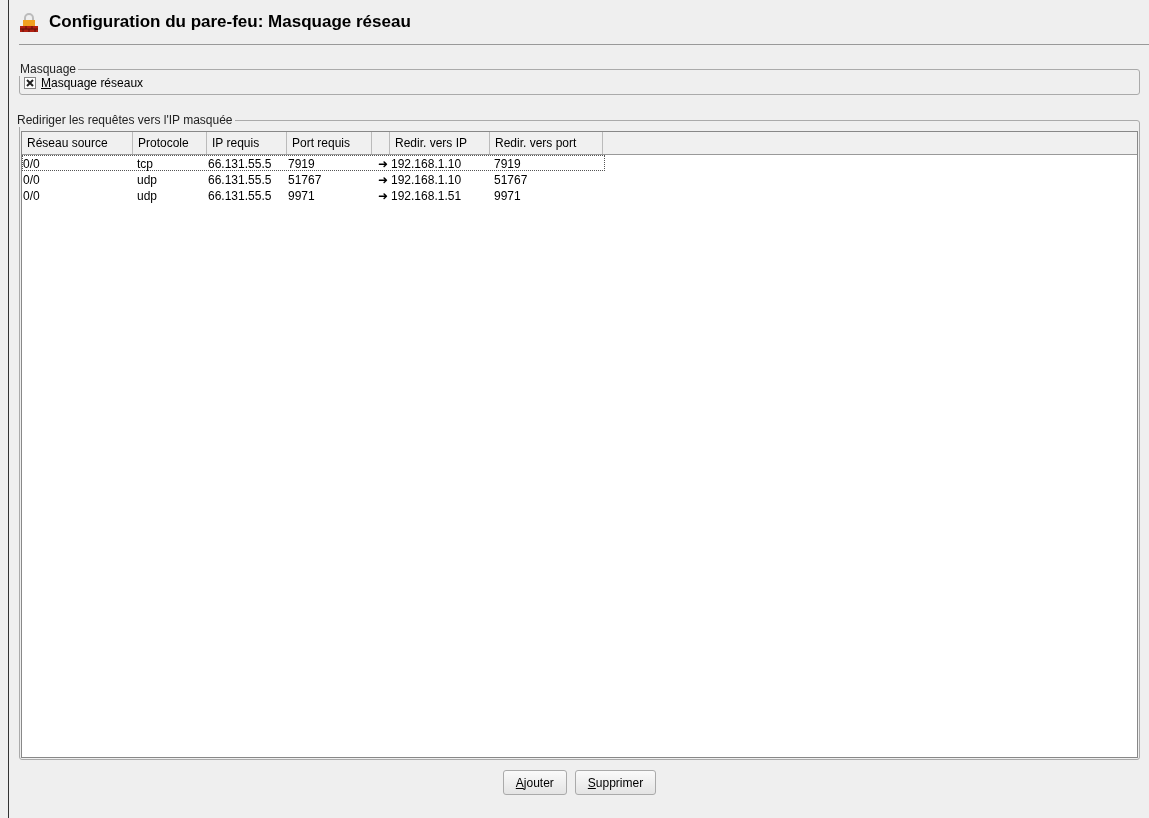 This screenshot has height=818, width=1149. I want to click on table-cell-text: tcp, so click(145, 163).